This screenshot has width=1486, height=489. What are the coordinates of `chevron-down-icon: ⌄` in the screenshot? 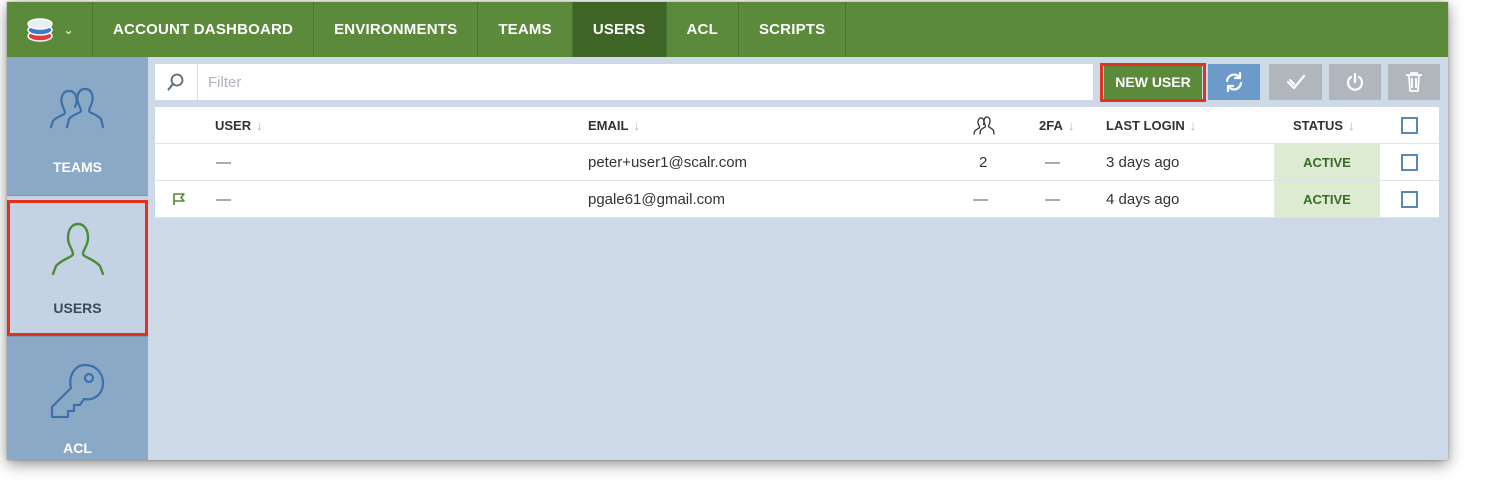 It's located at (68, 29).